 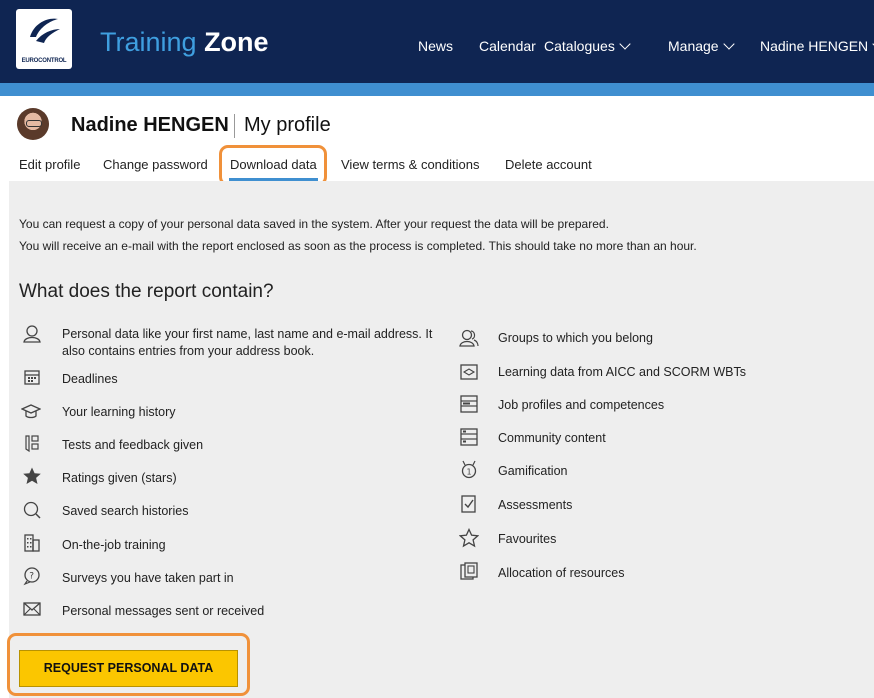 I want to click on title-divider, so click(x=234, y=126).